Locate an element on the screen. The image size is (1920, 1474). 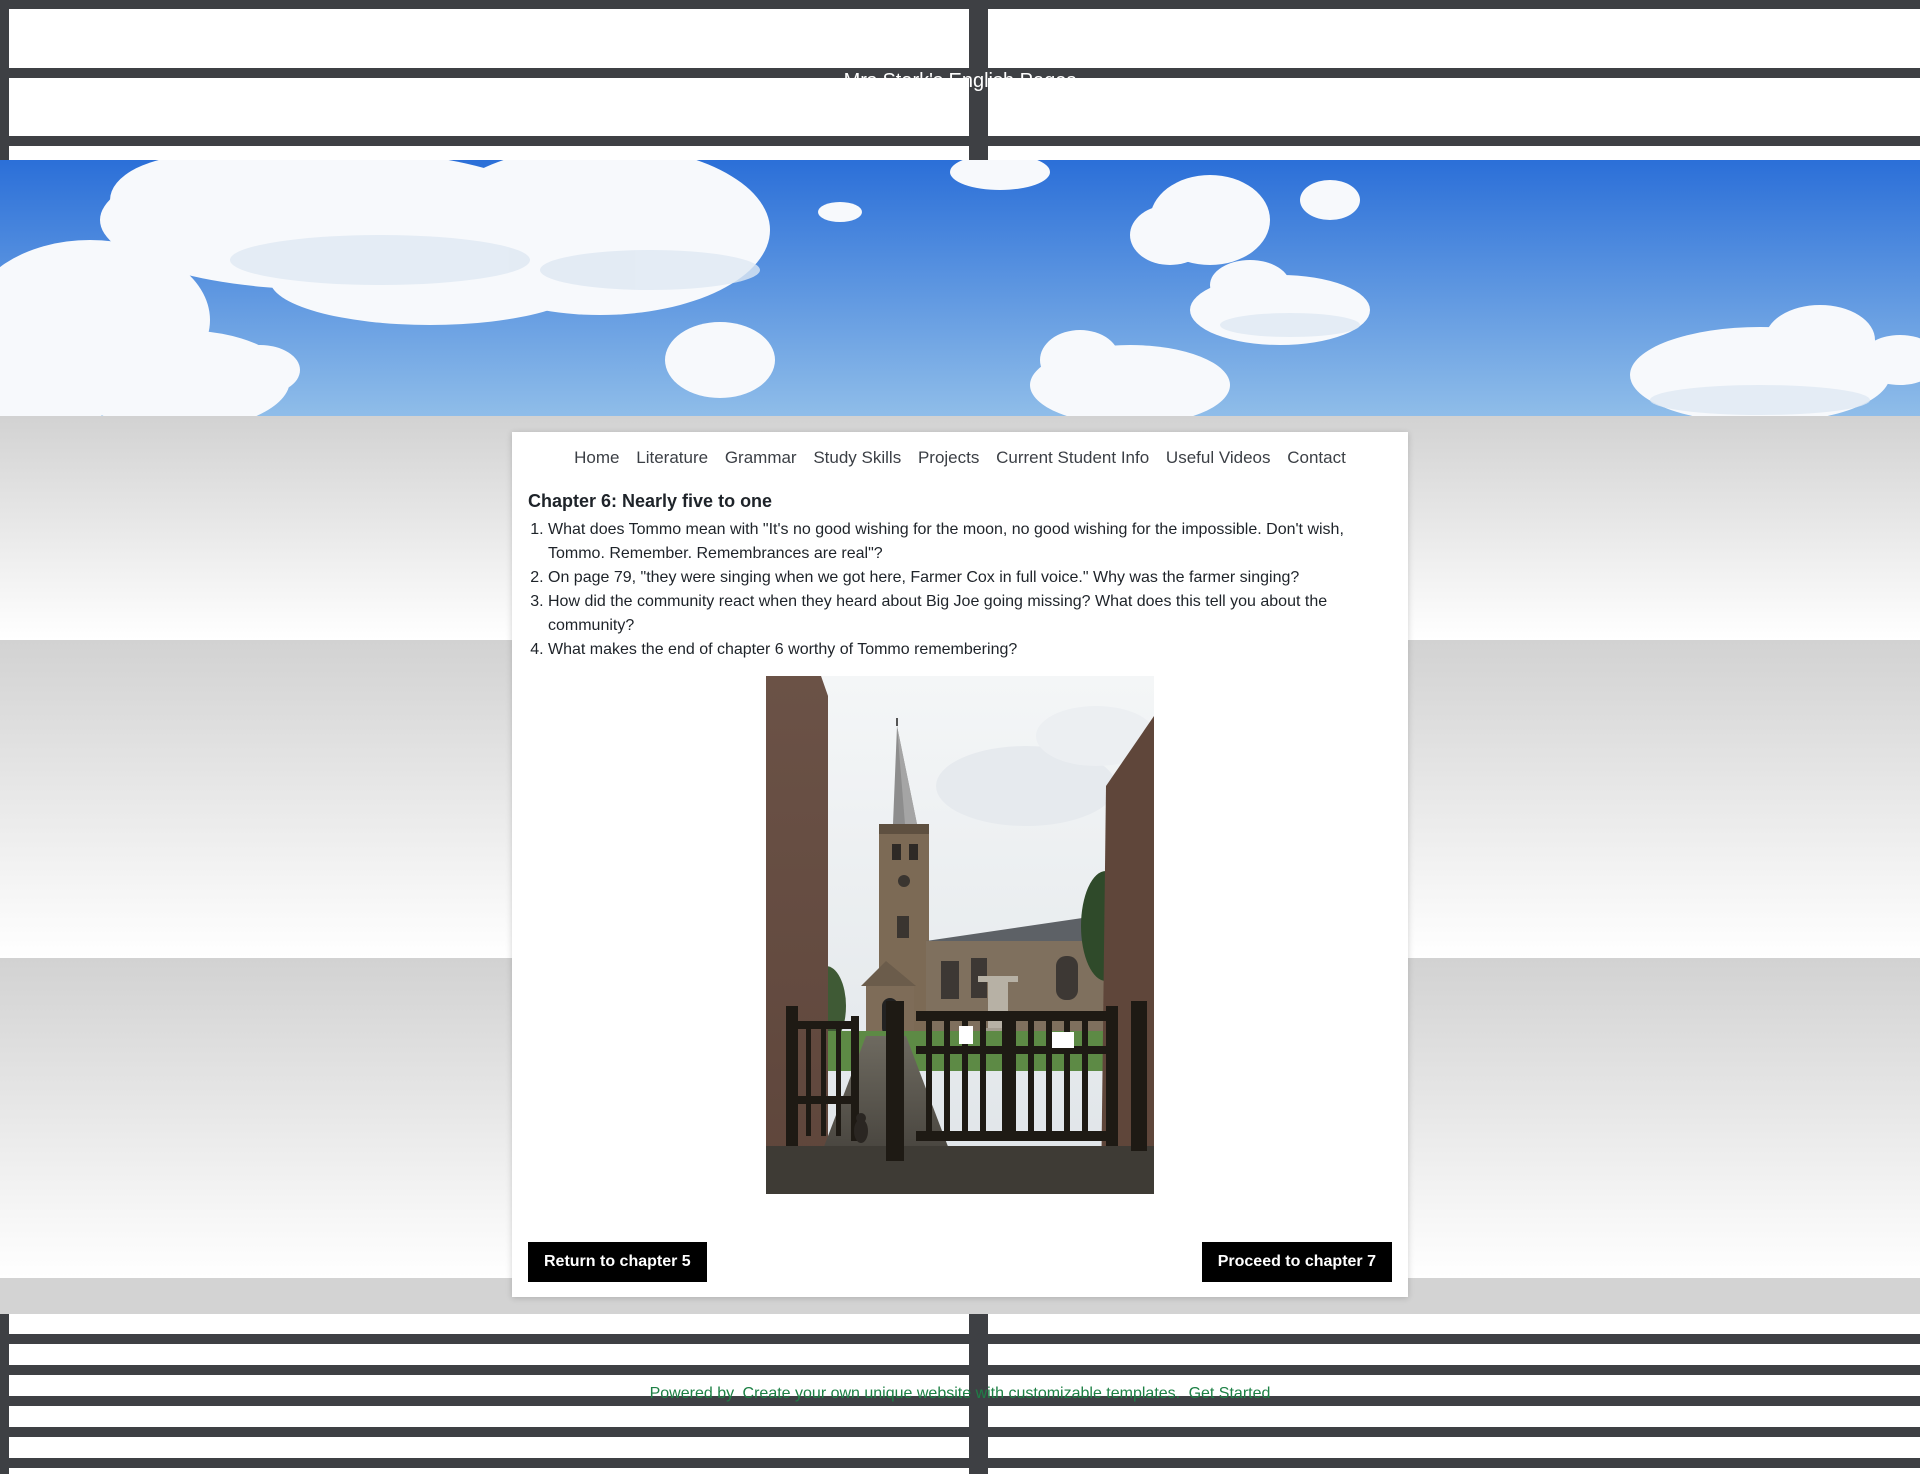
nav-item-projects: Projects is located at coordinates (948, 458).